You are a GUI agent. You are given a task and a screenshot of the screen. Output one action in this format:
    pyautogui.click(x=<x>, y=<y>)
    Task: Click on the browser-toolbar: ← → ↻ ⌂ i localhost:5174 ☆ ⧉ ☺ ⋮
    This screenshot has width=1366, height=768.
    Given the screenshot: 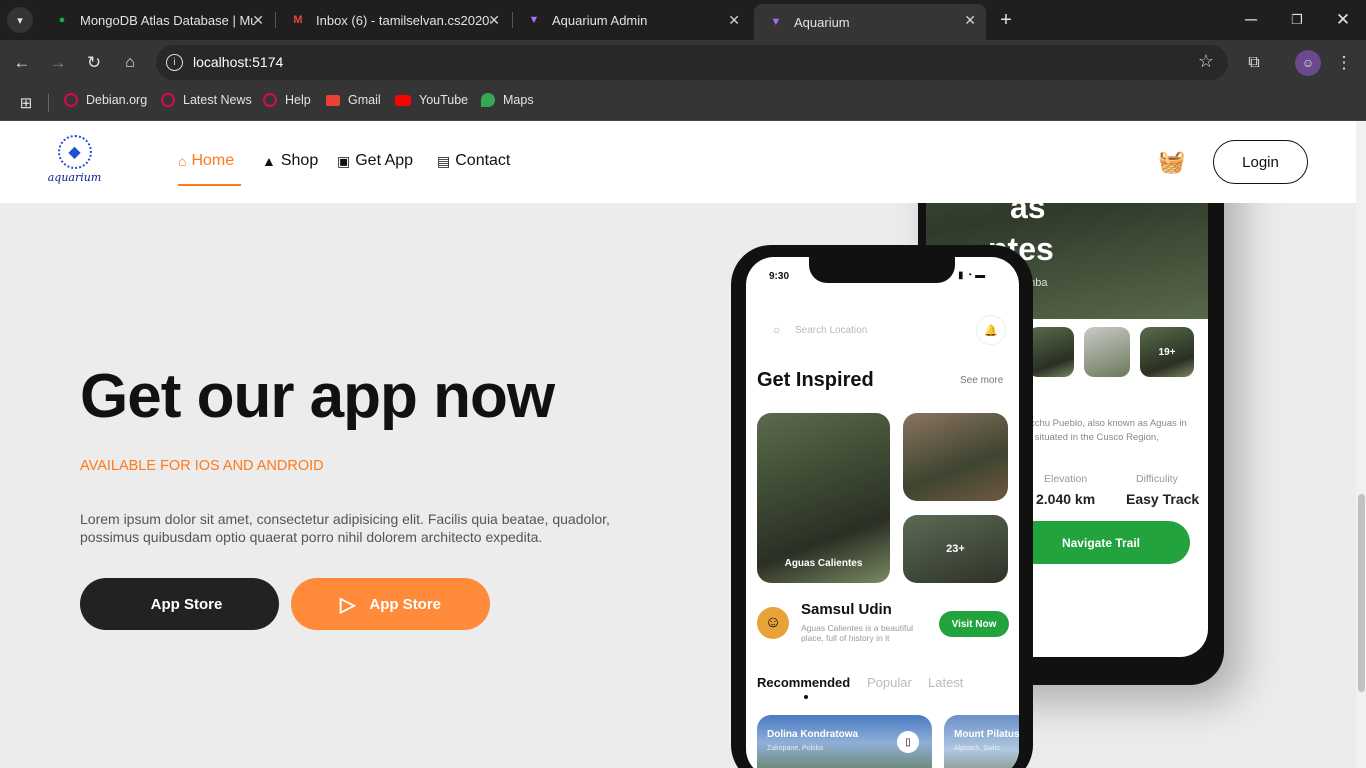 What is the action you would take?
    pyautogui.click(x=683, y=62)
    